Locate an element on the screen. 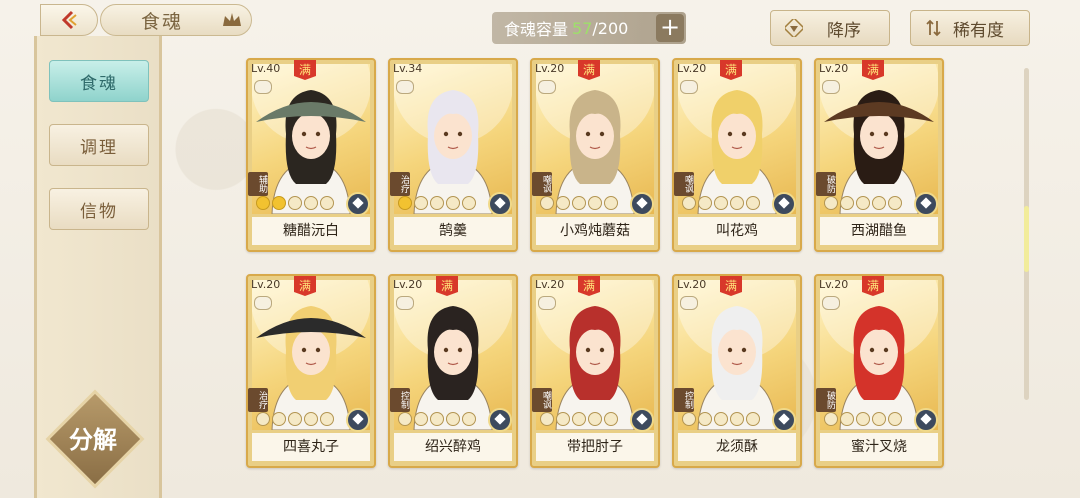  foodsoul-card: Lv.20 满 控制 绍兴醉鸡 is located at coordinates (453, 371).